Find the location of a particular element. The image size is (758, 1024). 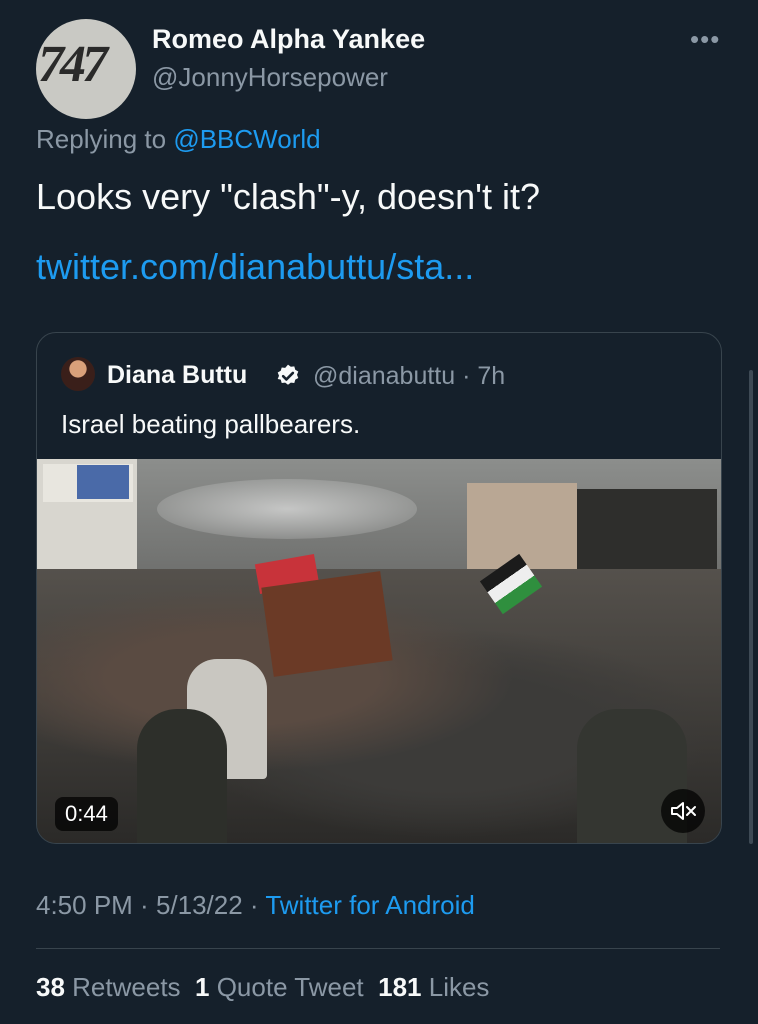

quote-tweets-label: Quote Tweet is located at coordinates (290, 987).